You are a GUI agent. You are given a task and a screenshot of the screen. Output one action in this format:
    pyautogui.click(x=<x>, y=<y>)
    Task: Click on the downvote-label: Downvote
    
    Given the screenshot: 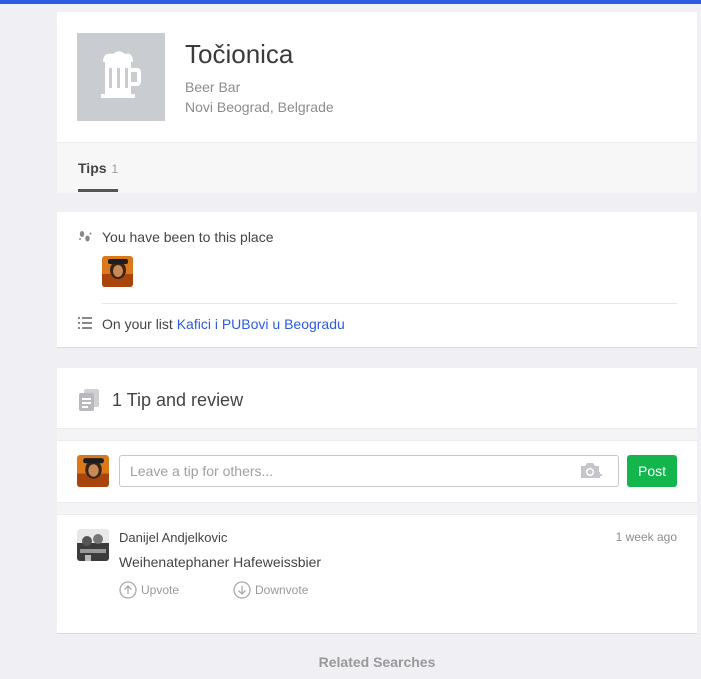 What is the action you would take?
    pyautogui.click(x=282, y=590)
    